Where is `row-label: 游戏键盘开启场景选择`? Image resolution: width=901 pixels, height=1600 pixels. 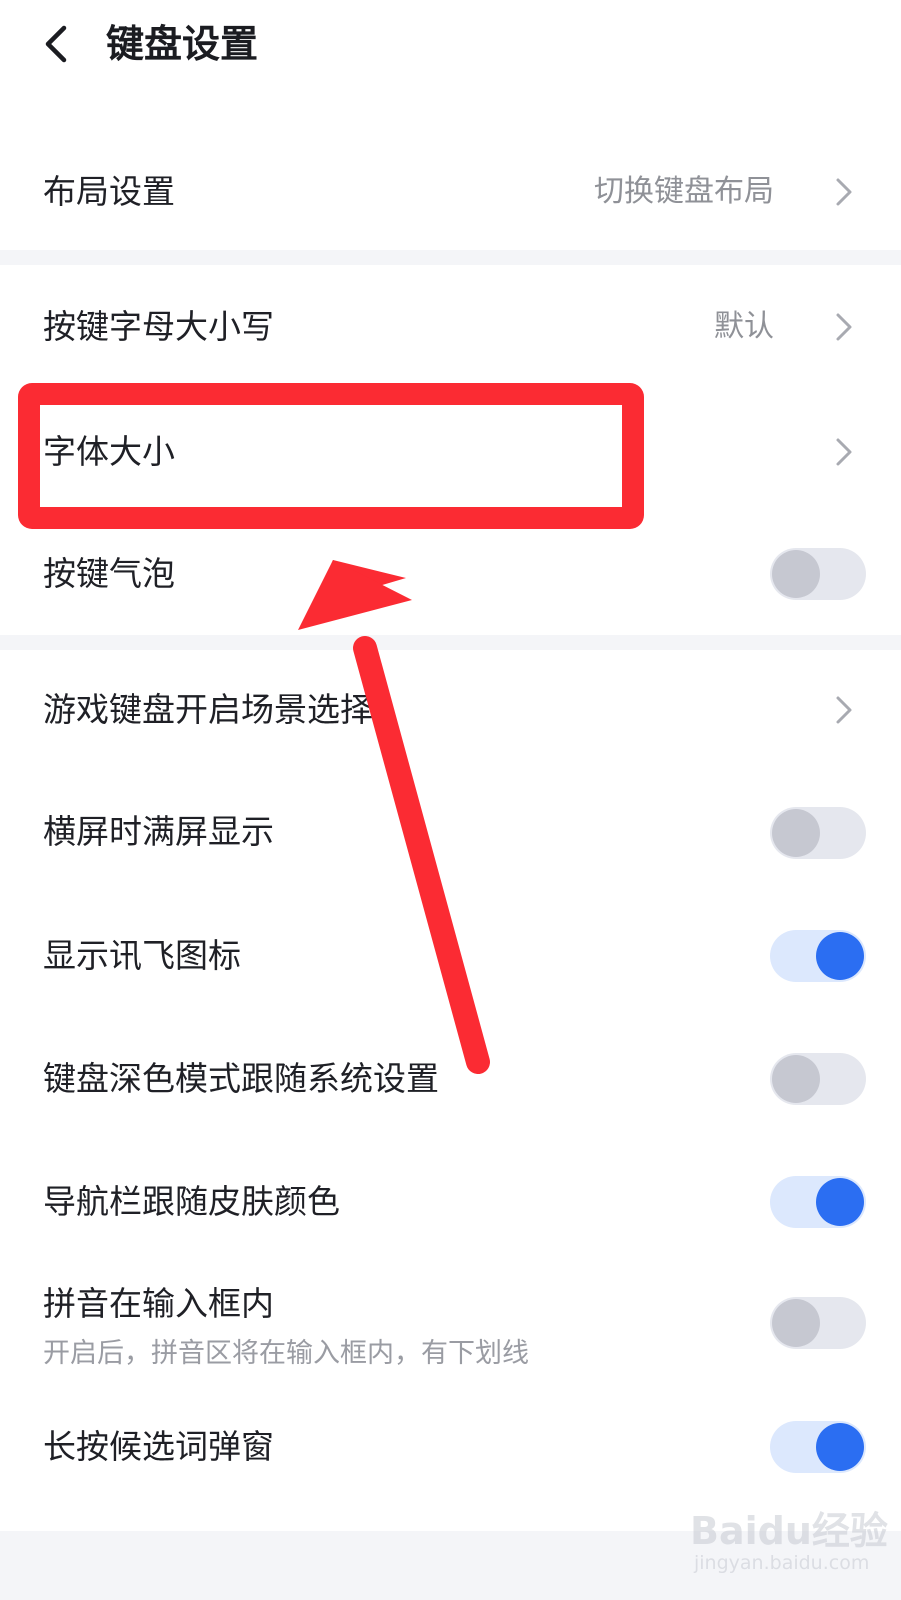 row-label: 游戏键盘开启场景选择 is located at coordinates (208, 709).